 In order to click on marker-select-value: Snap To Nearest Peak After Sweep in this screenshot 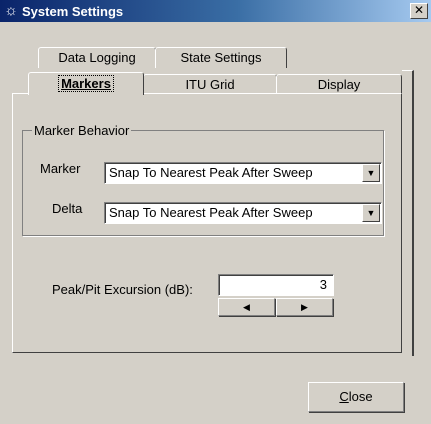, I will do `click(211, 172)`.